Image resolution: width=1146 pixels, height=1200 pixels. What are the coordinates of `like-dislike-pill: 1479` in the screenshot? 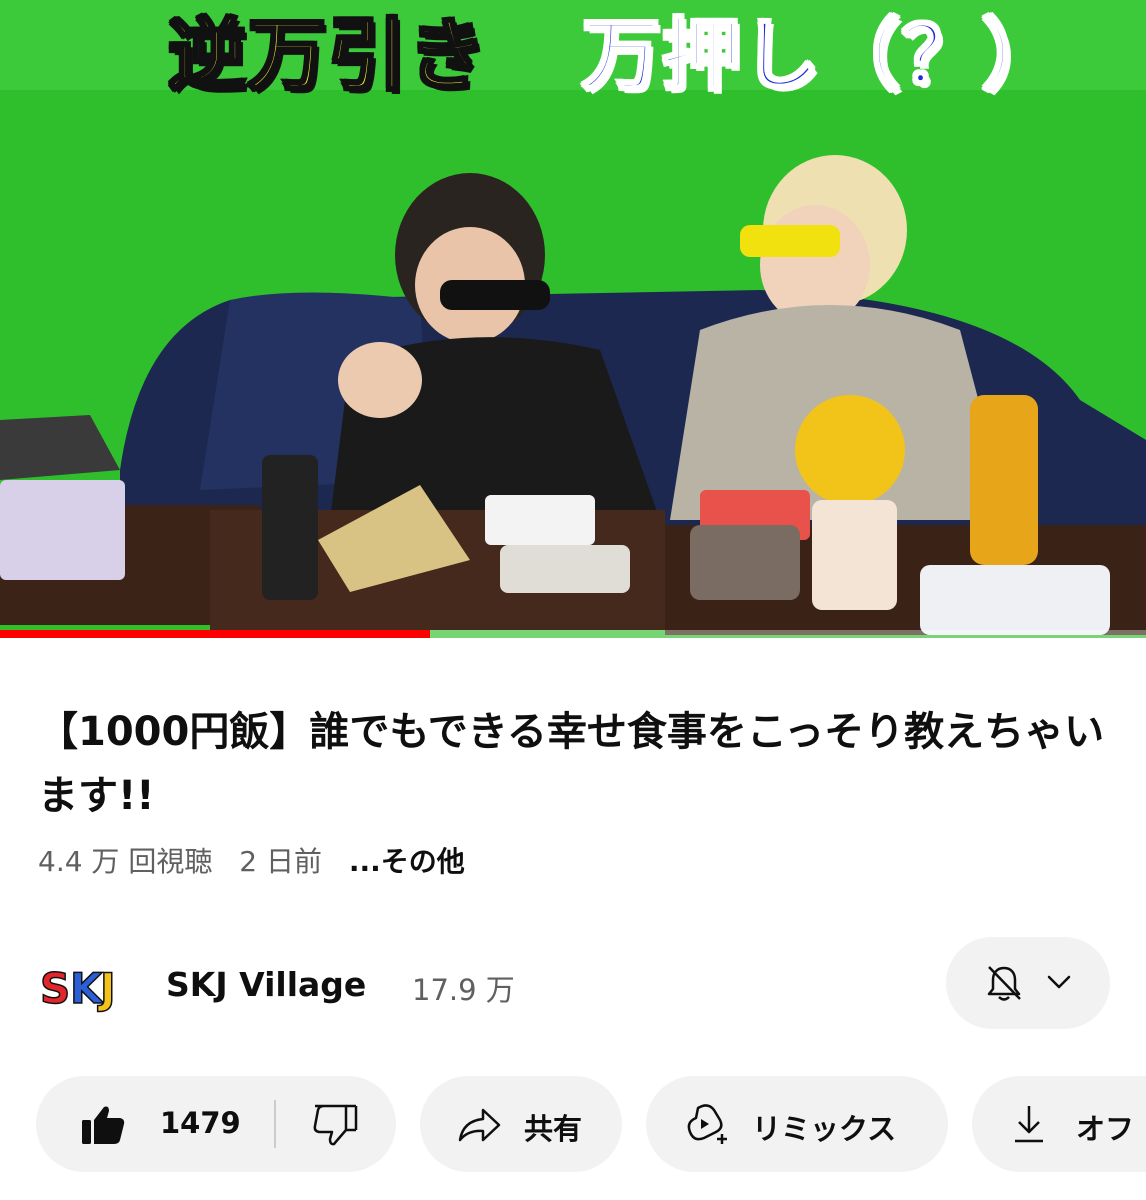 It's located at (216, 1124).